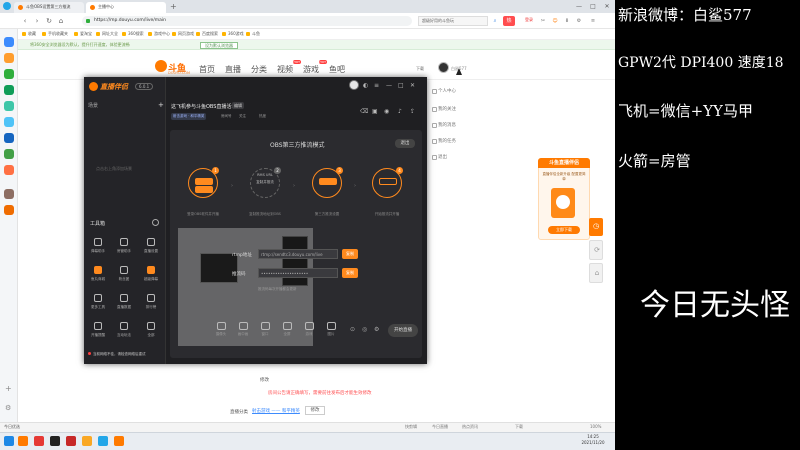 Image resolution: width=800 pixels, height=450 pixels. What do you see at coordinates (233, 34) in the screenshot?
I see `bookmark-item: 360游戏` at bounding box center [233, 34].